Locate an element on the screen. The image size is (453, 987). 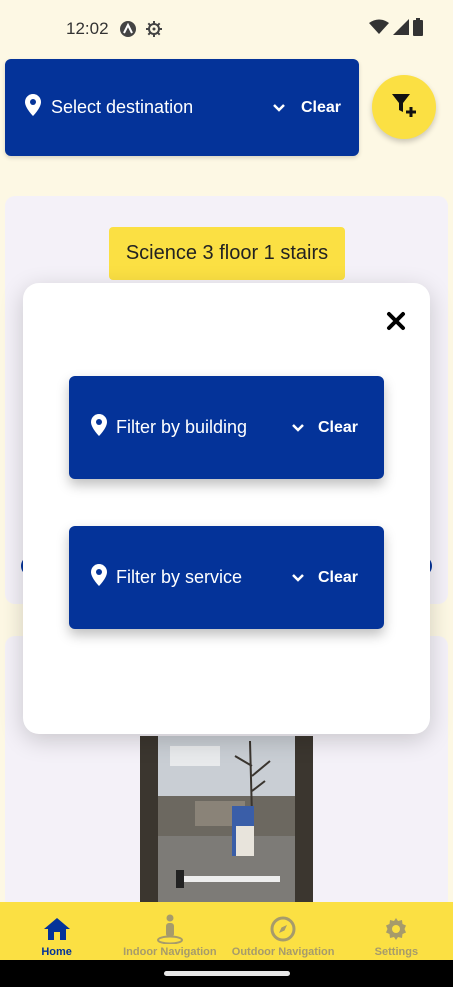
service-filter-label: Filter by service is located at coordinates (179, 577).